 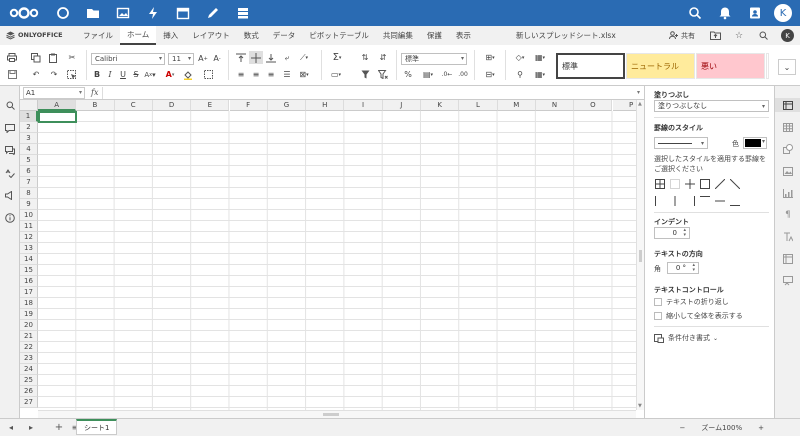 I want to click on filter-icon, so click(x=365, y=74).